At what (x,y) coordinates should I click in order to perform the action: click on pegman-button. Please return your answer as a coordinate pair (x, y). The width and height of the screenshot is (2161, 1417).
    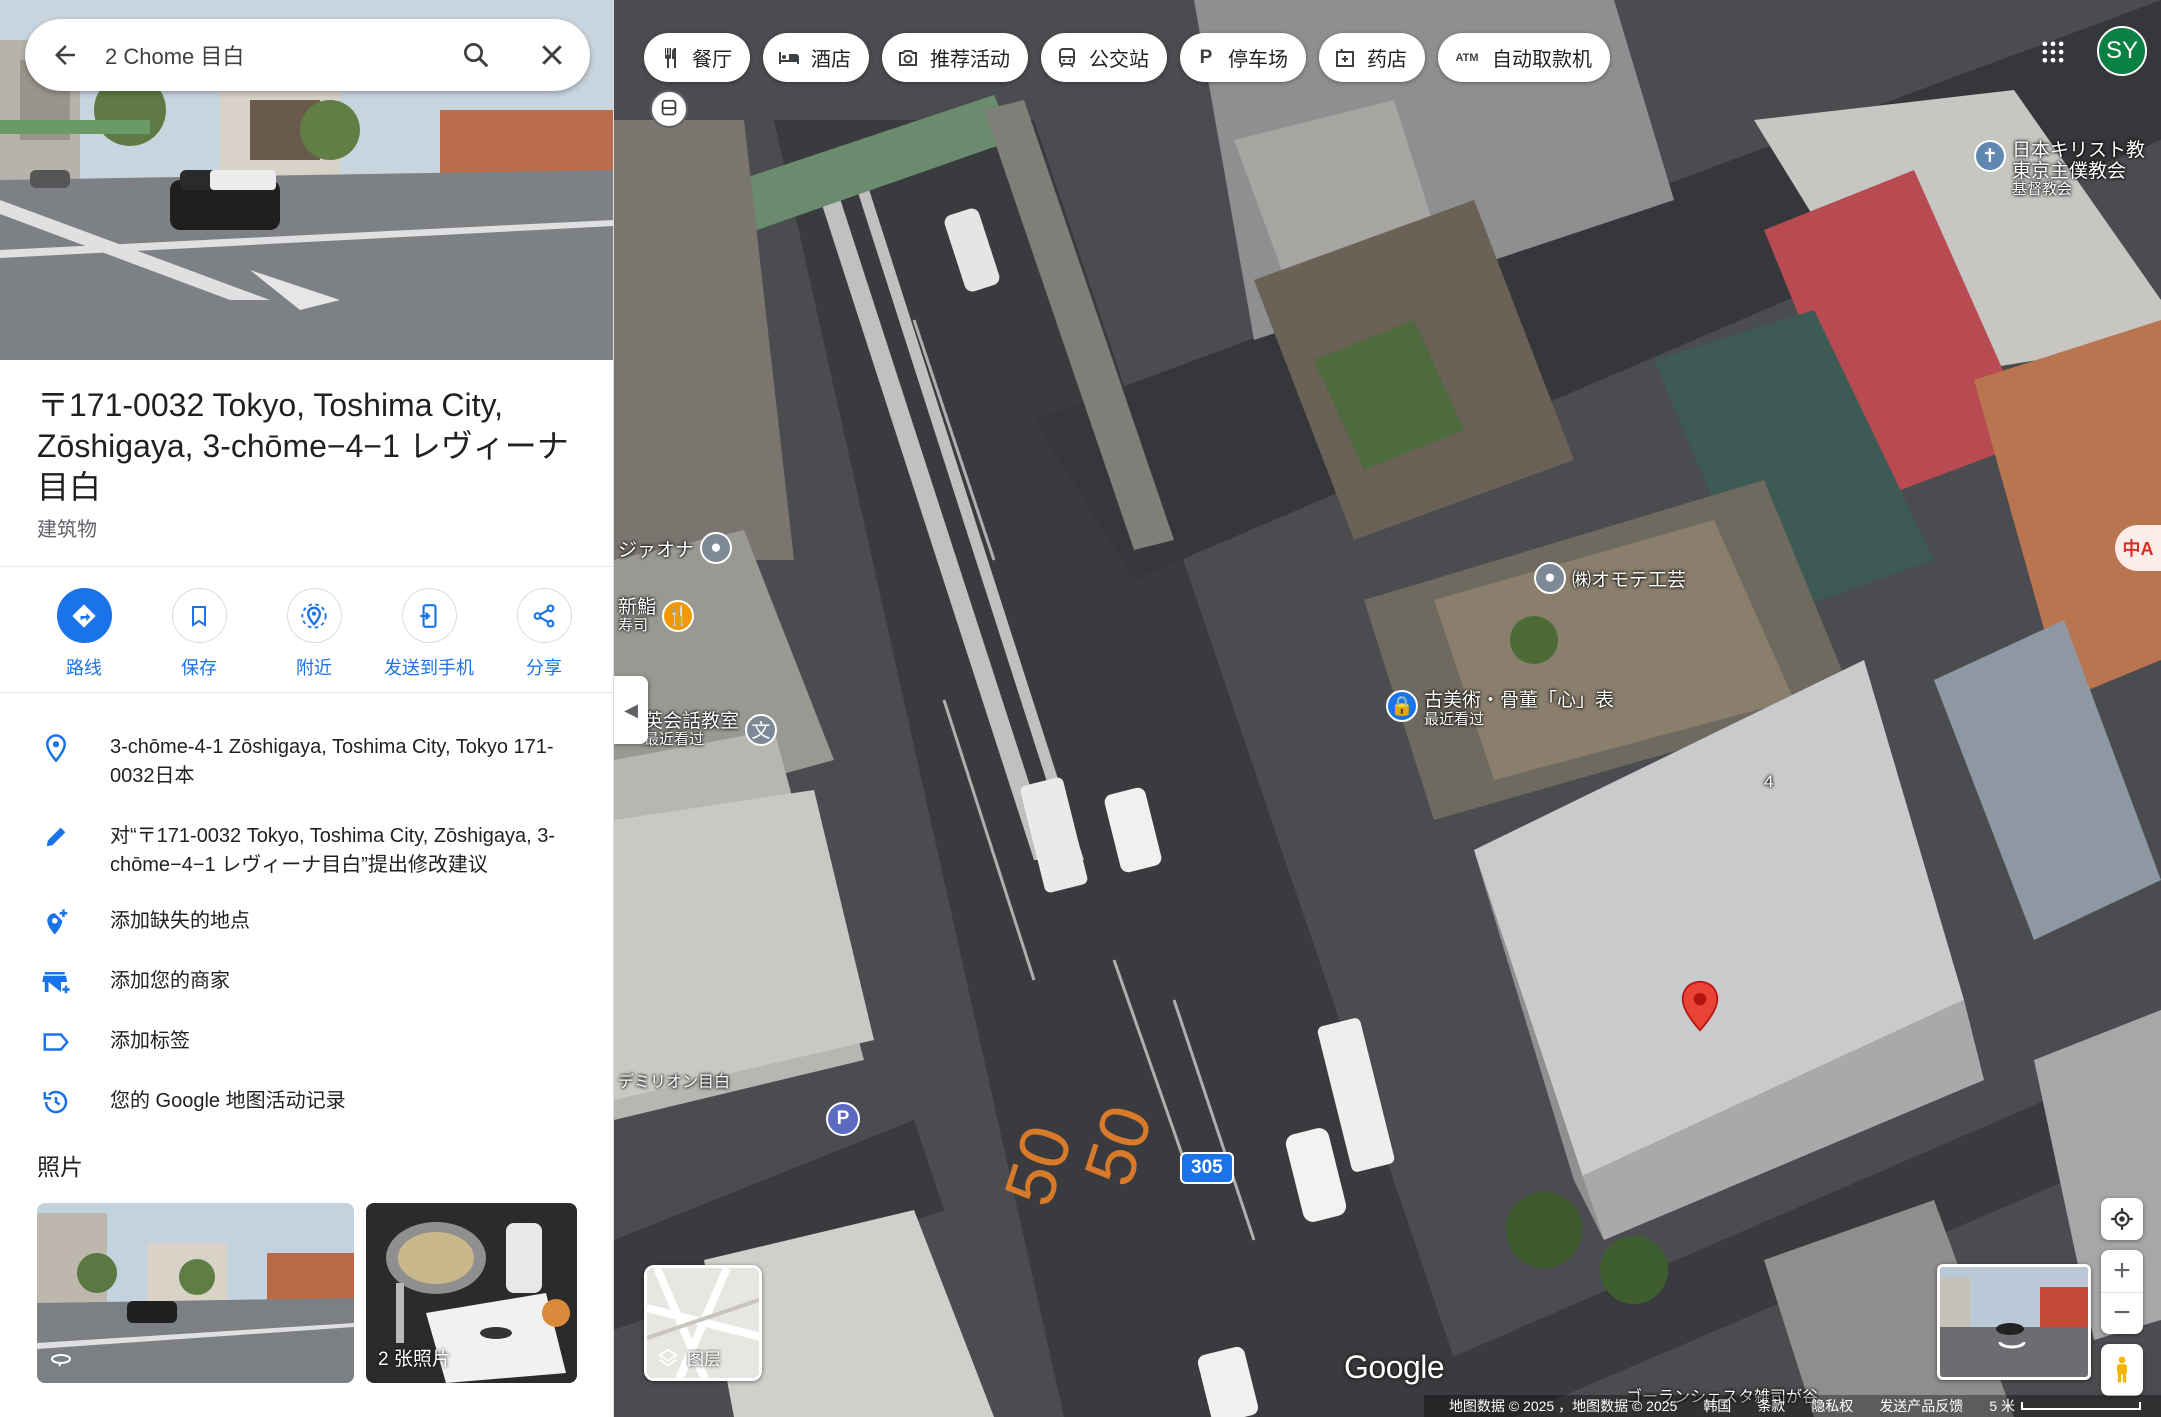
    Looking at the image, I should click on (2122, 1370).